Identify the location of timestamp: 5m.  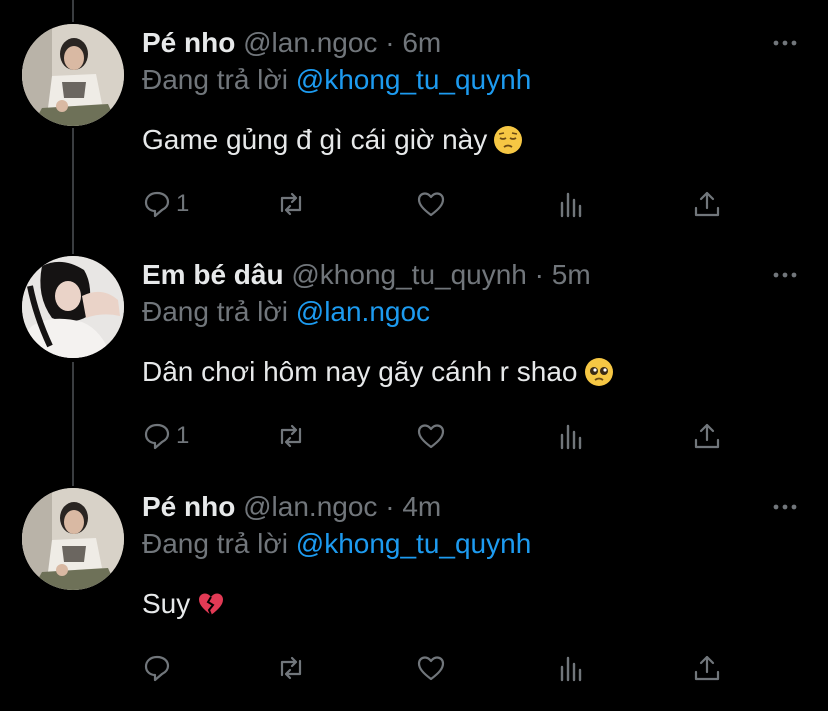
(571, 274).